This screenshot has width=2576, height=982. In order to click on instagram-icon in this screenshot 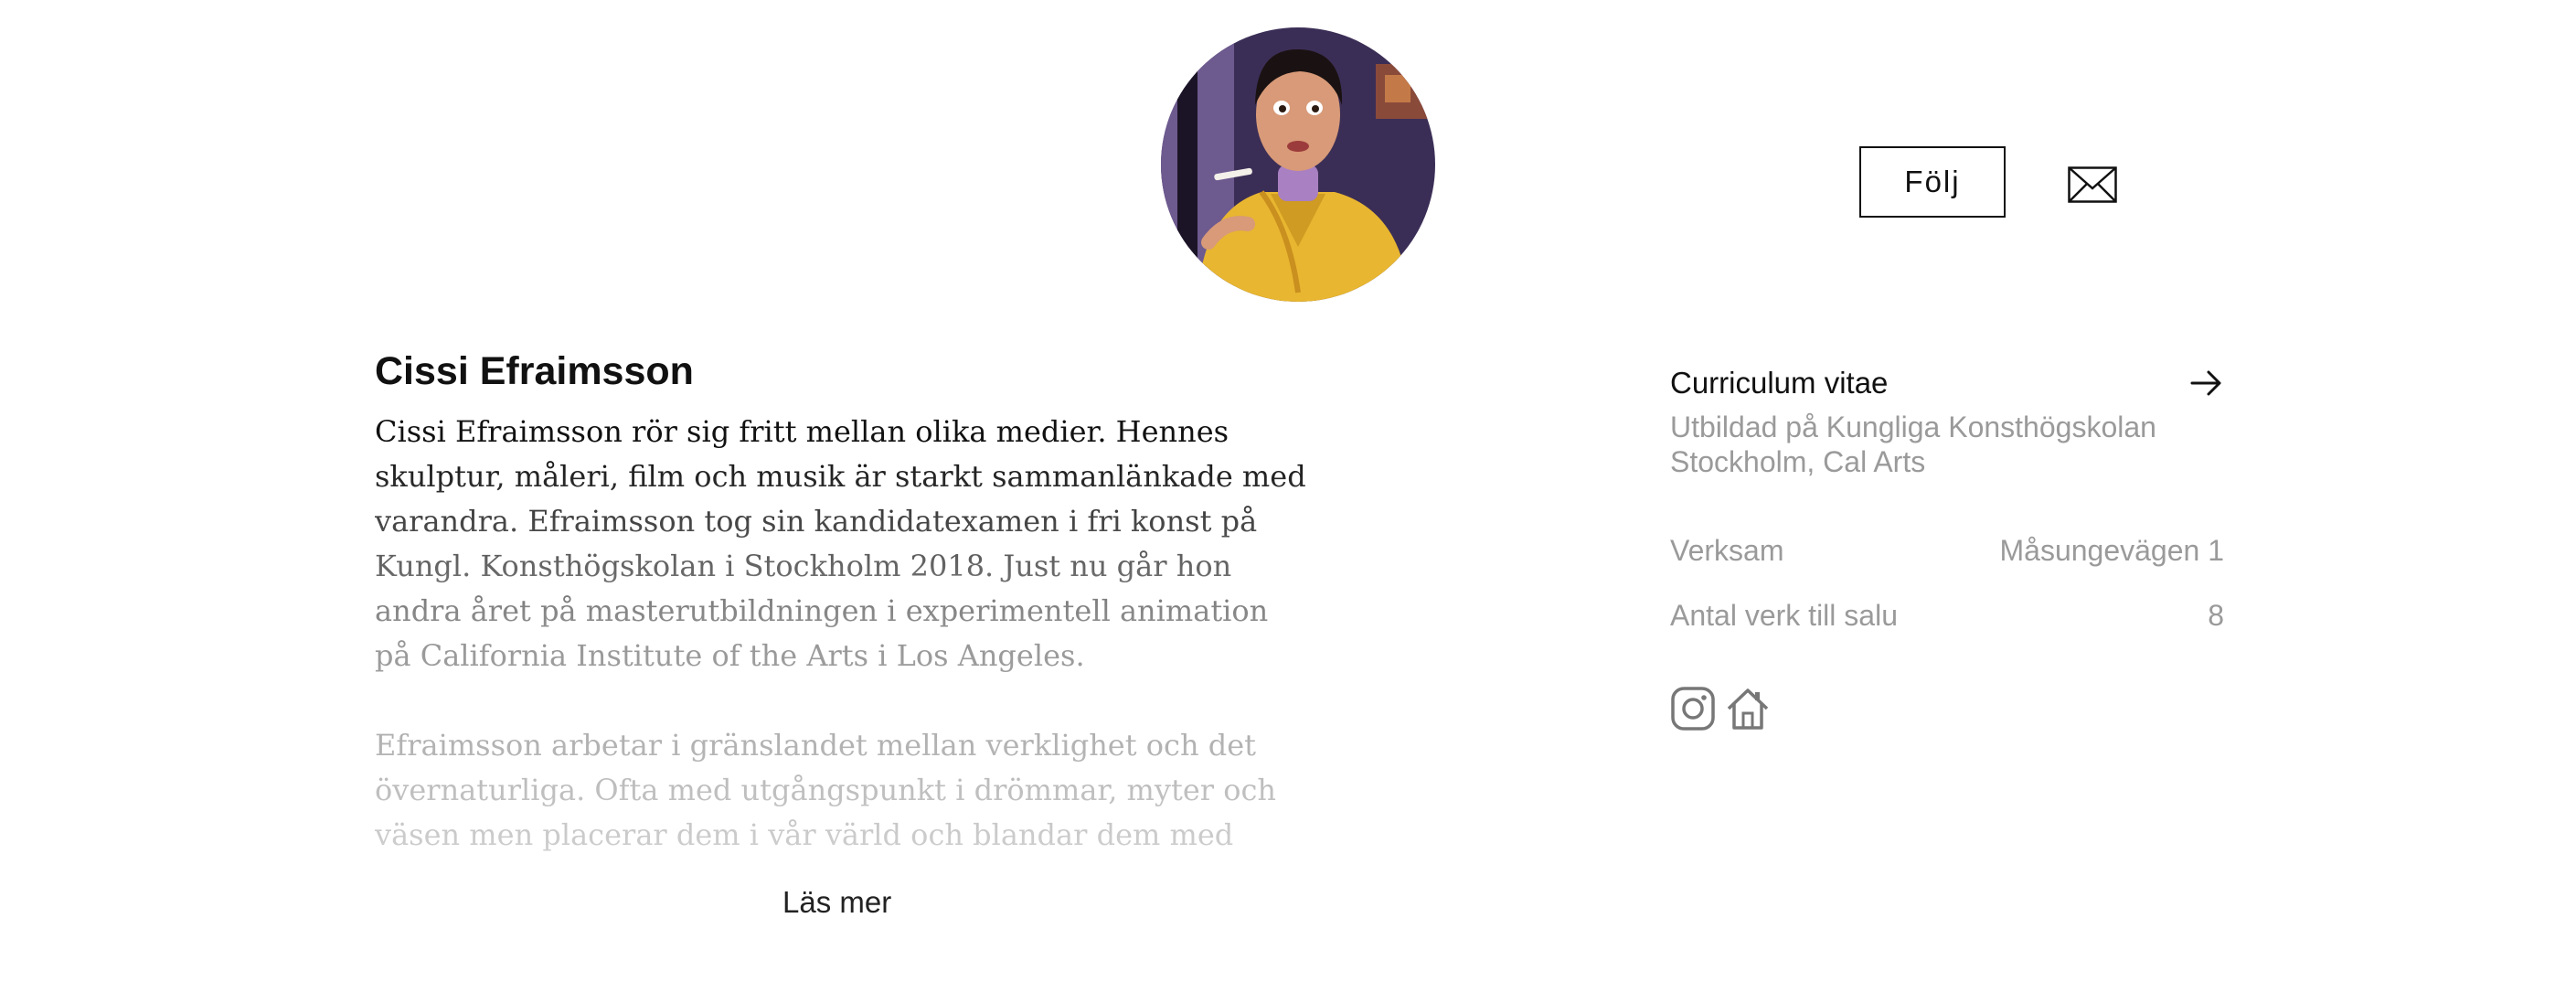, I will do `click(1693, 708)`.